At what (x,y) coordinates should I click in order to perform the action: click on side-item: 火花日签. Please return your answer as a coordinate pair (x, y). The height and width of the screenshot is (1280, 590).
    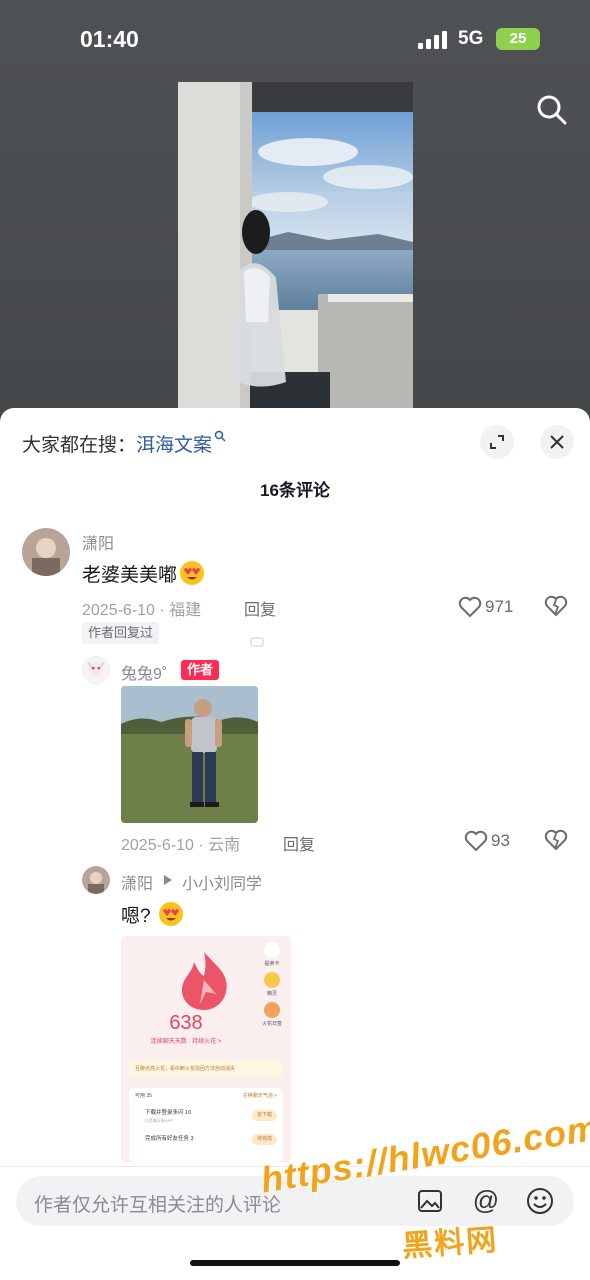
    Looking at the image, I should click on (272, 1015).